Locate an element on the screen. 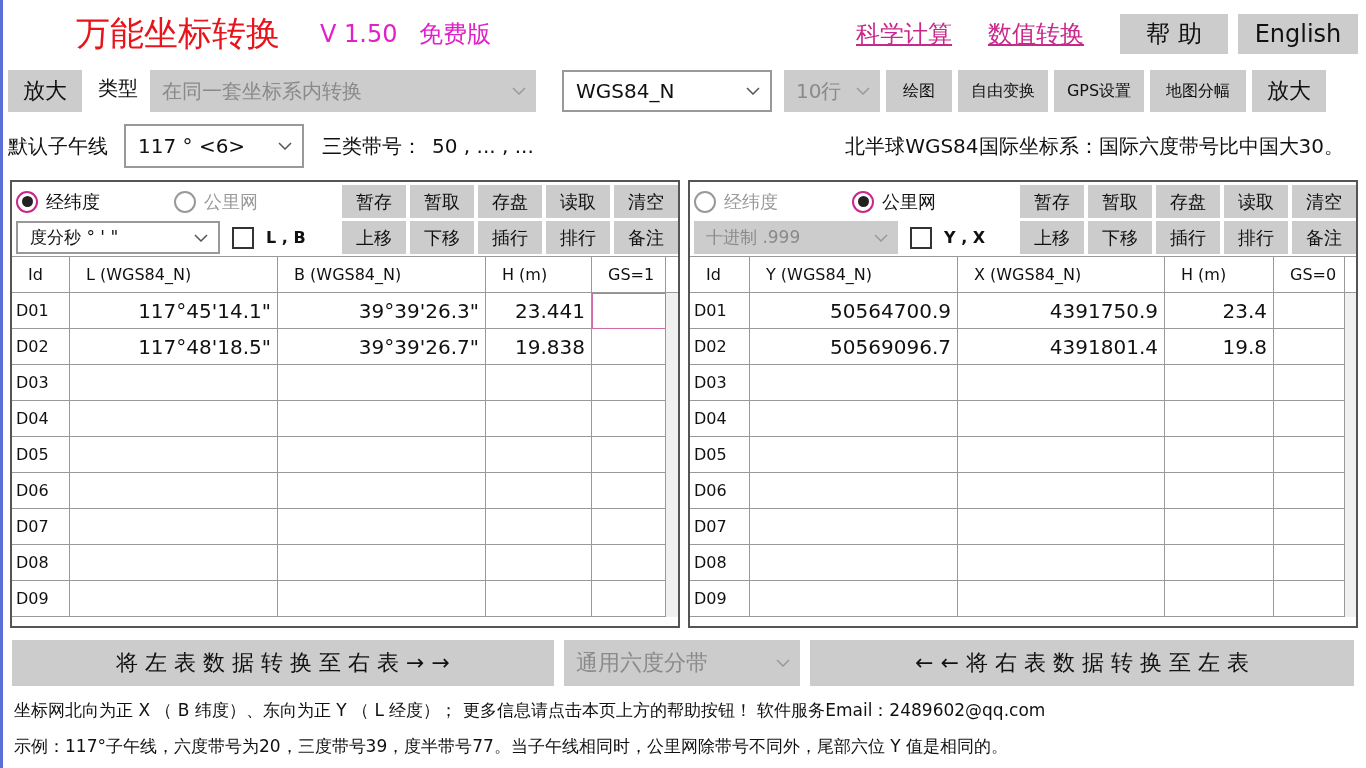  format-select: 度分秒 ° ' " is located at coordinates (118, 237).